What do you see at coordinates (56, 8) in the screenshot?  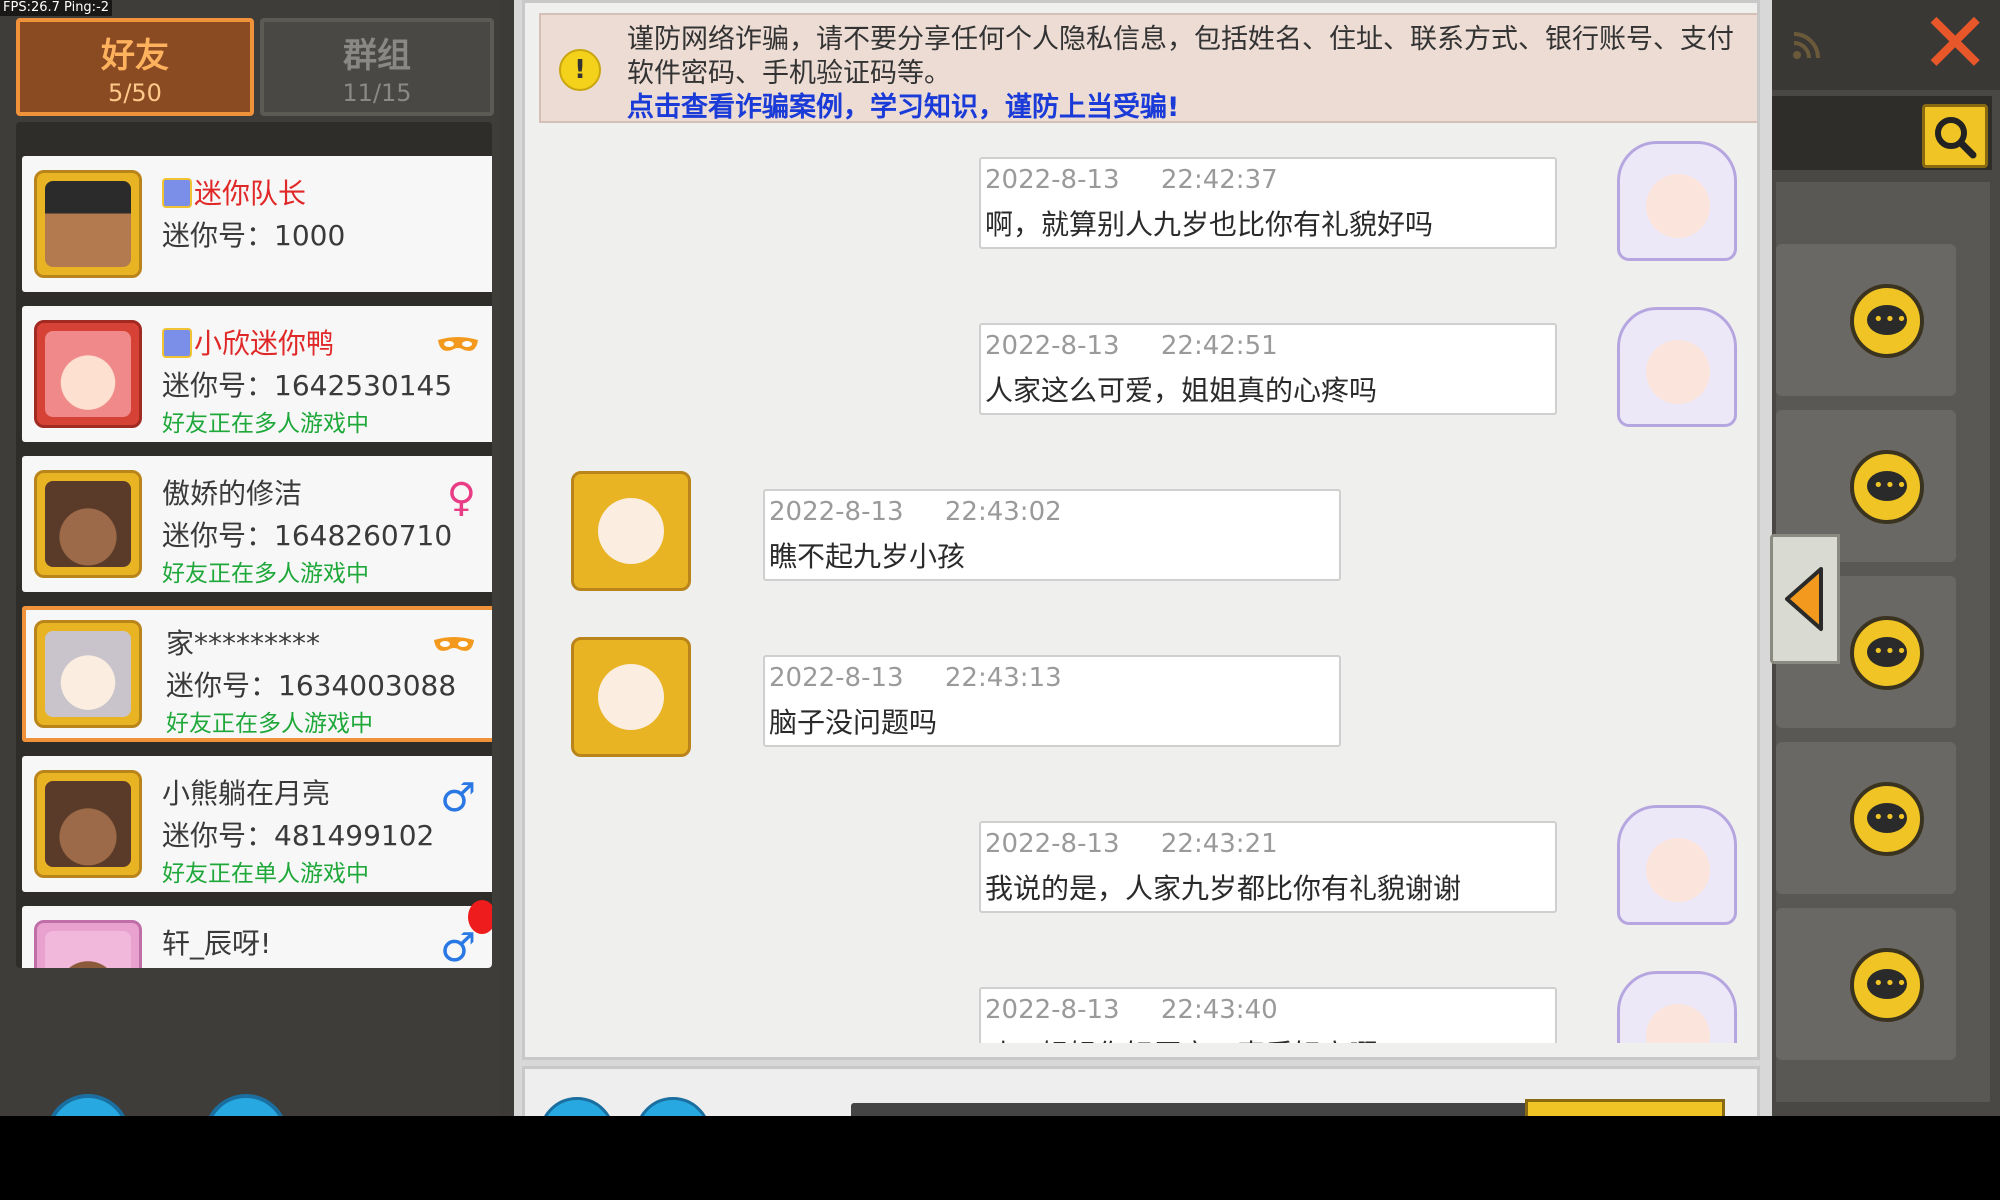 I see `fps-readout: FPS:26.7 Ping:-2` at bounding box center [56, 8].